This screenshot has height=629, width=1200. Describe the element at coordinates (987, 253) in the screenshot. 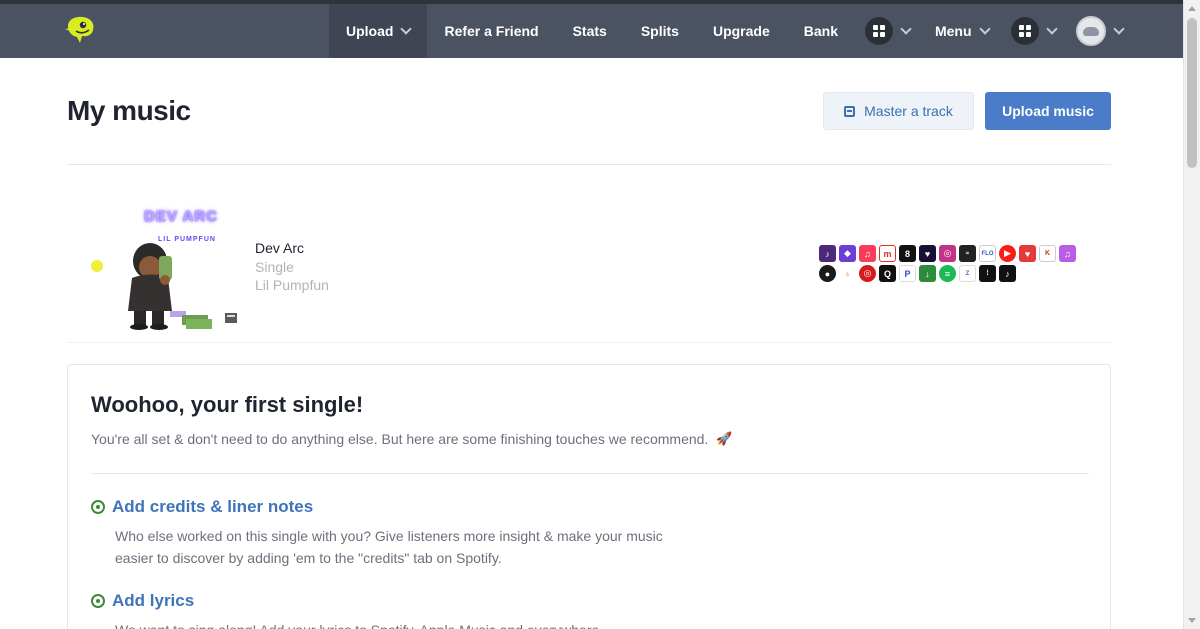

I see `store-flo-icon: FLO` at that location.